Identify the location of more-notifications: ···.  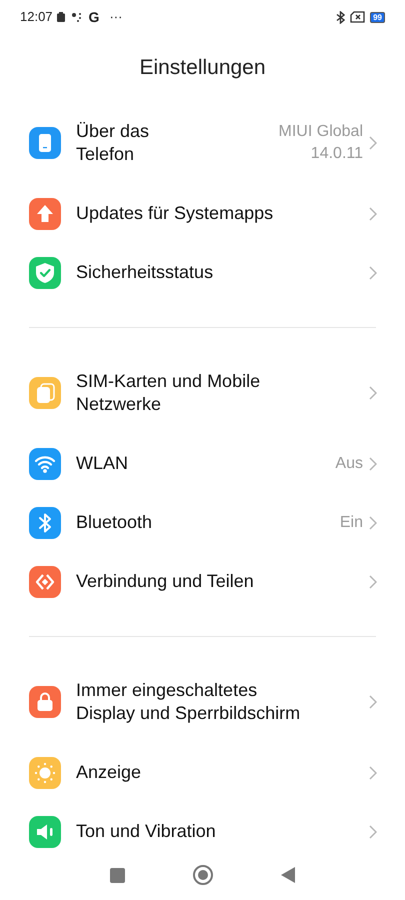
(115, 17).